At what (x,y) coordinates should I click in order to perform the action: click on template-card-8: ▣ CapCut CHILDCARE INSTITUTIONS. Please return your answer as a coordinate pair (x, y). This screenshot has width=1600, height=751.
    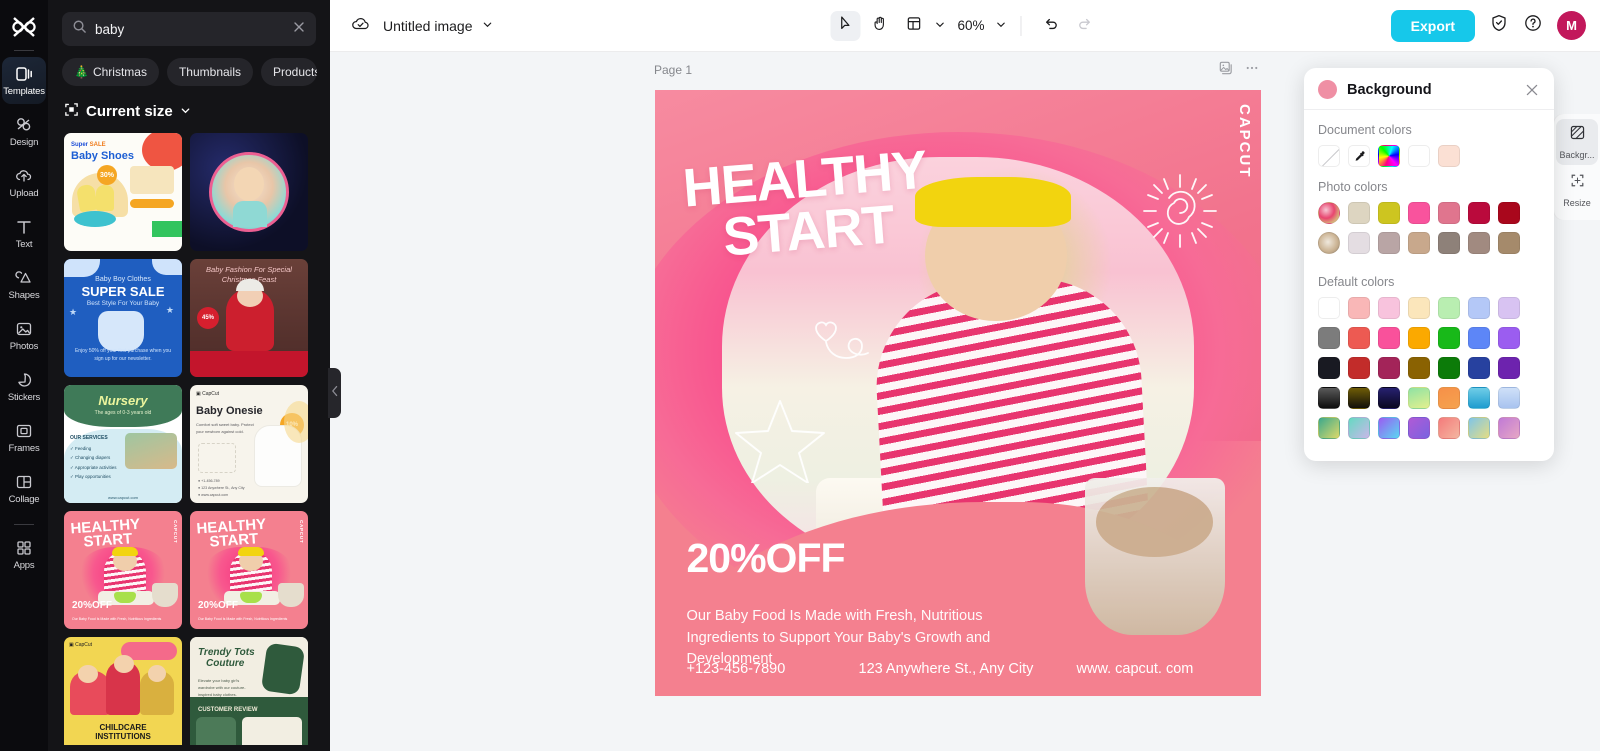
    Looking at the image, I should click on (123, 691).